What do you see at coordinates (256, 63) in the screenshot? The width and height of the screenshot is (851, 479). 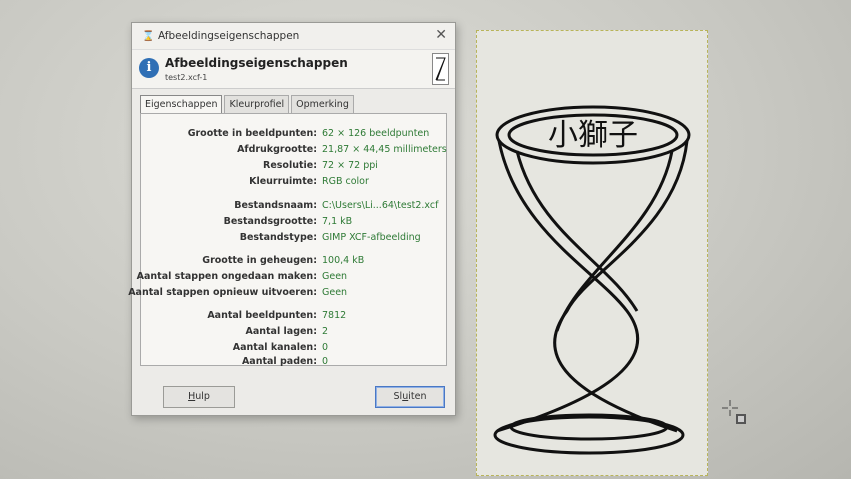 I see `header-title: Afbeeldingseigenschappen` at bounding box center [256, 63].